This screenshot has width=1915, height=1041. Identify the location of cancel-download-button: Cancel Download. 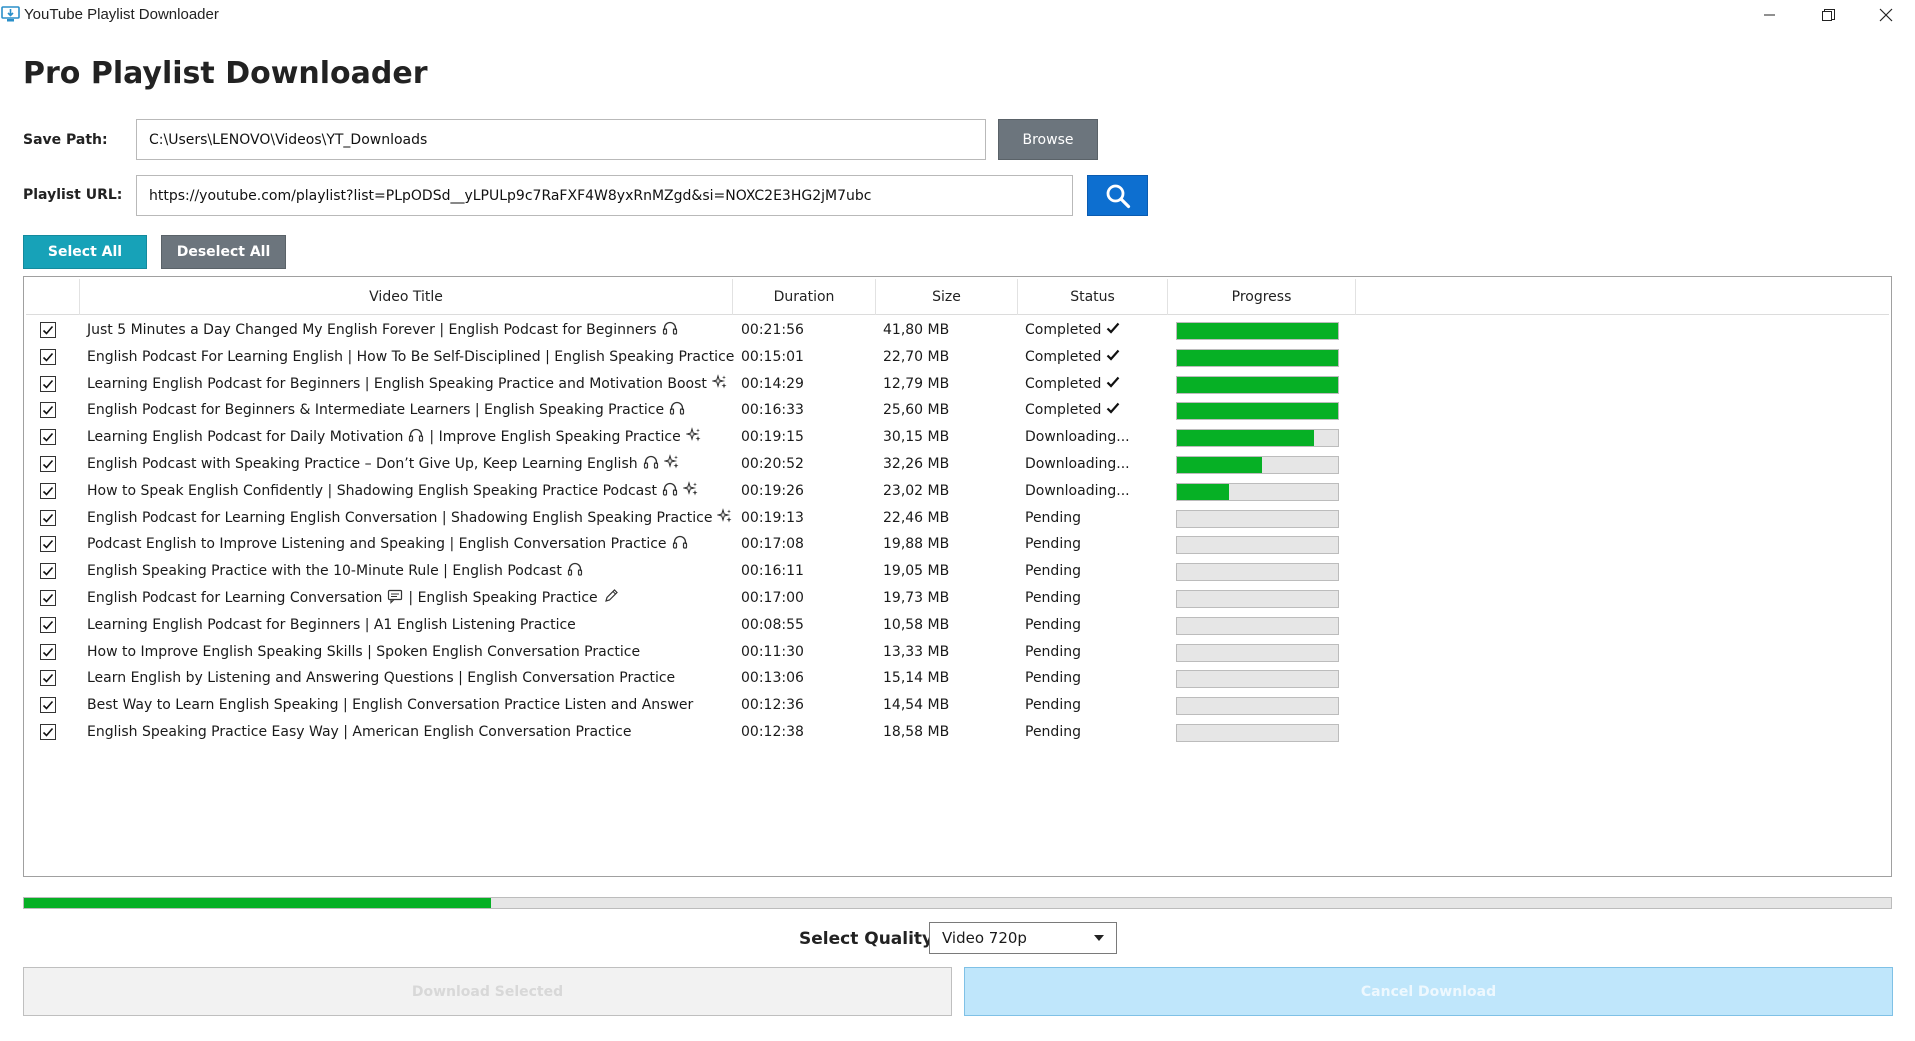
(1428, 991).